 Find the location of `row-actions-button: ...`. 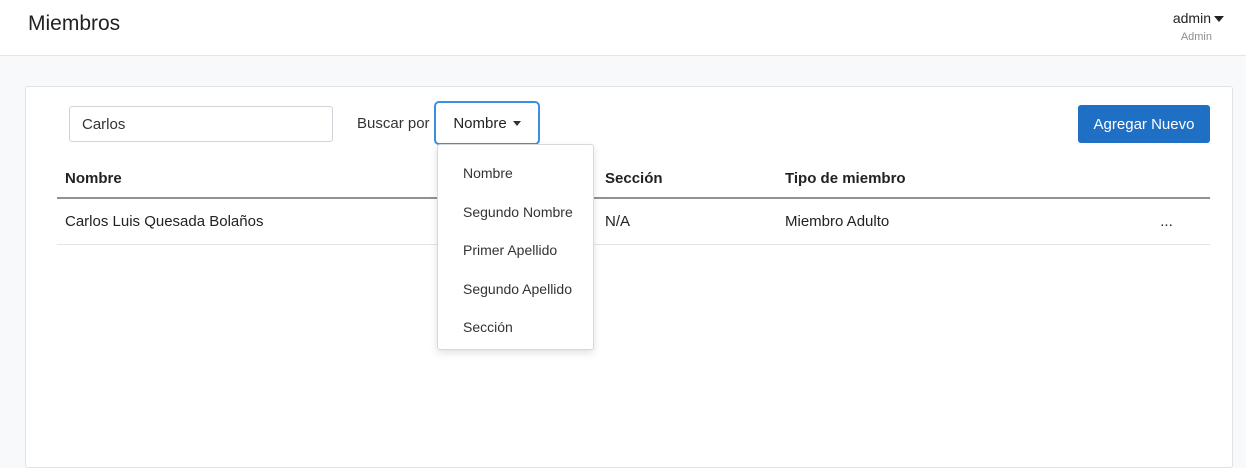

row-actions-button: ... is located at coordinates (1166, 221).